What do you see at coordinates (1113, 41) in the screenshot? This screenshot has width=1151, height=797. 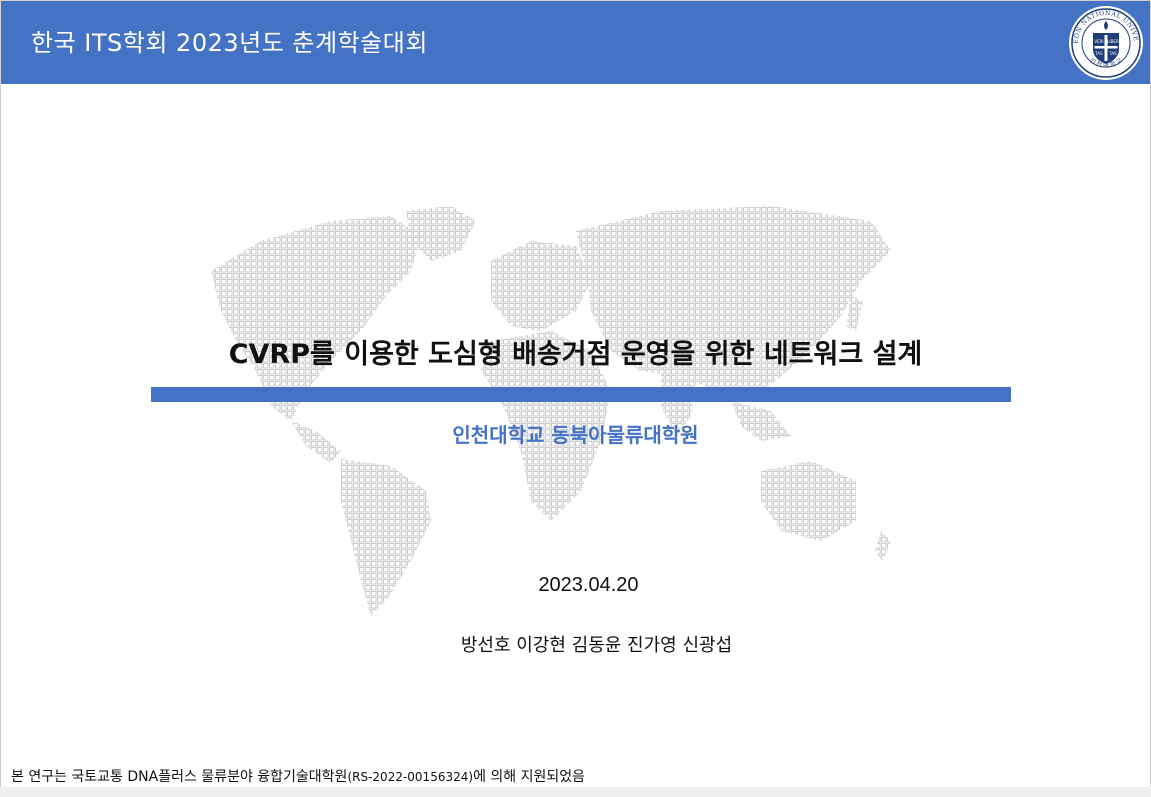 I see `logo-shield-text: LIBER` at bounding box center [1113, 41].